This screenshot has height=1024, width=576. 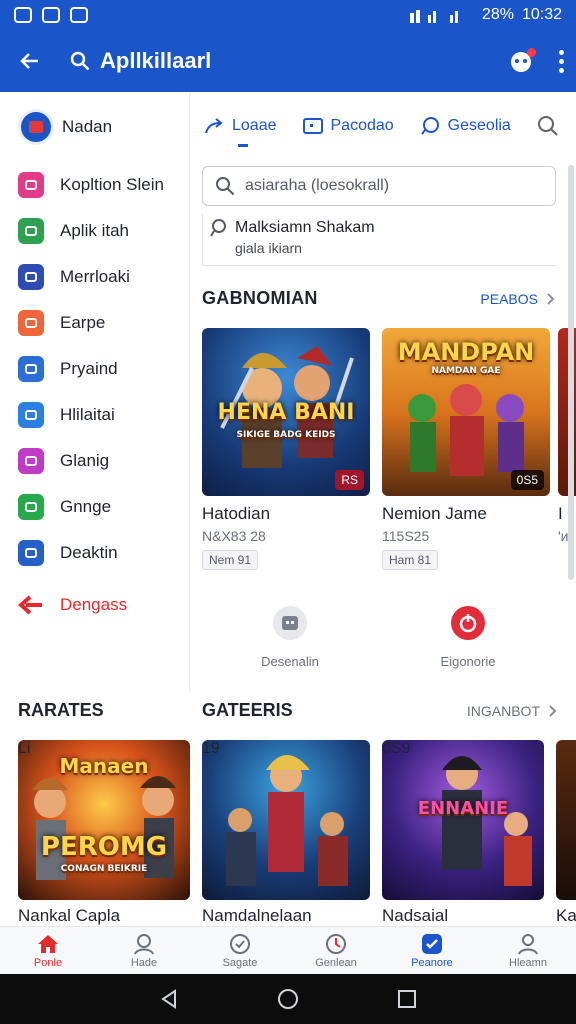 I want to click on bottom-nav-sagate: Sagate, so click(x=240, y=950).